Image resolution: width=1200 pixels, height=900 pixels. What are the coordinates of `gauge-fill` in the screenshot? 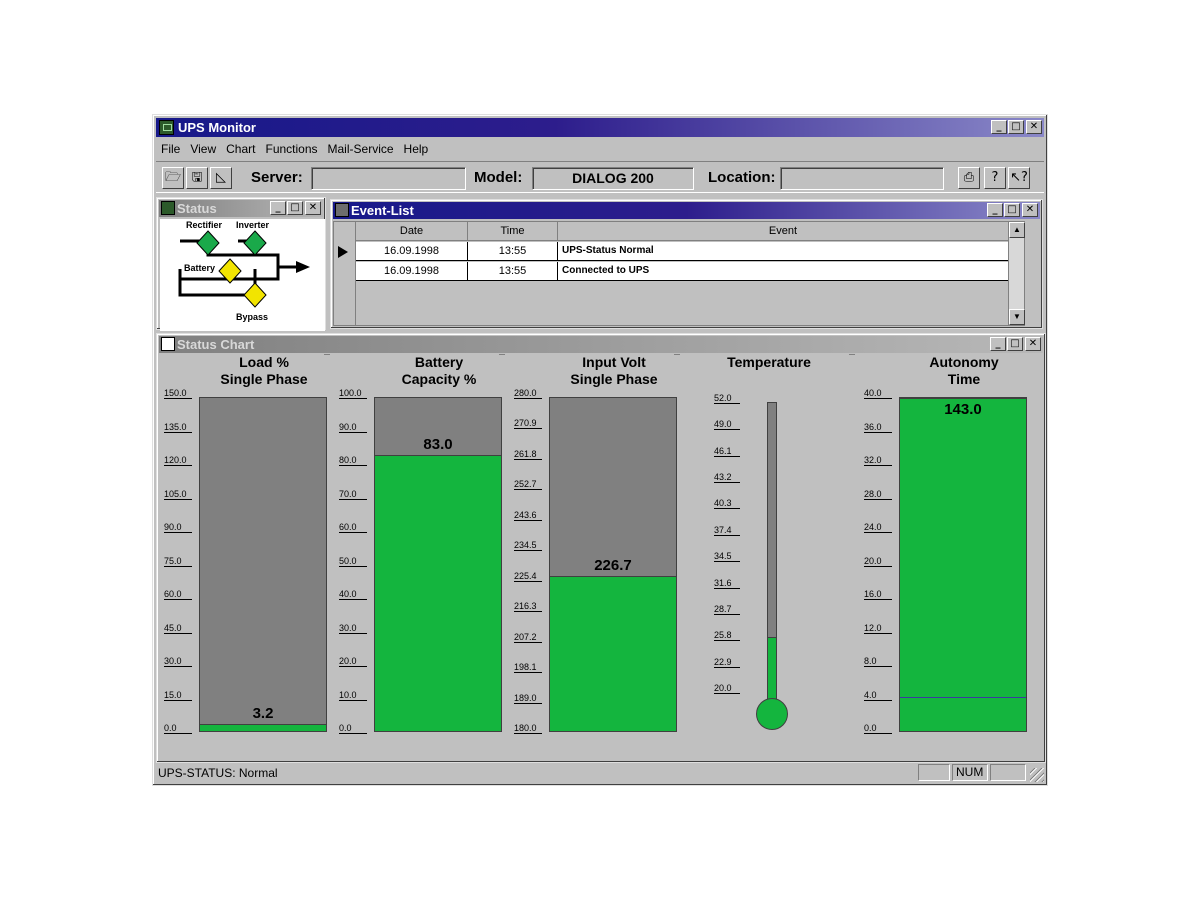 It's located at (438, 592).